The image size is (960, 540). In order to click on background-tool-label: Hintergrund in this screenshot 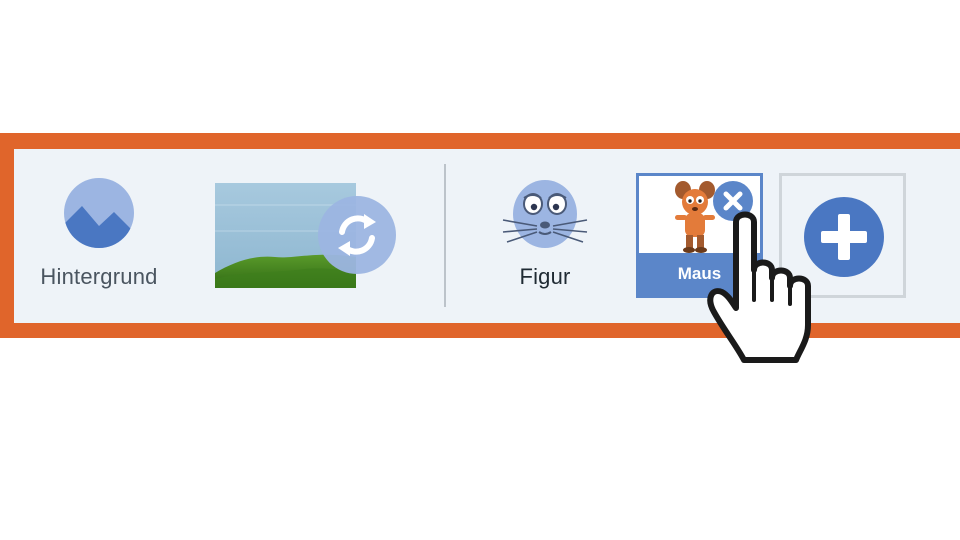, I will do `click(99, 276)`.